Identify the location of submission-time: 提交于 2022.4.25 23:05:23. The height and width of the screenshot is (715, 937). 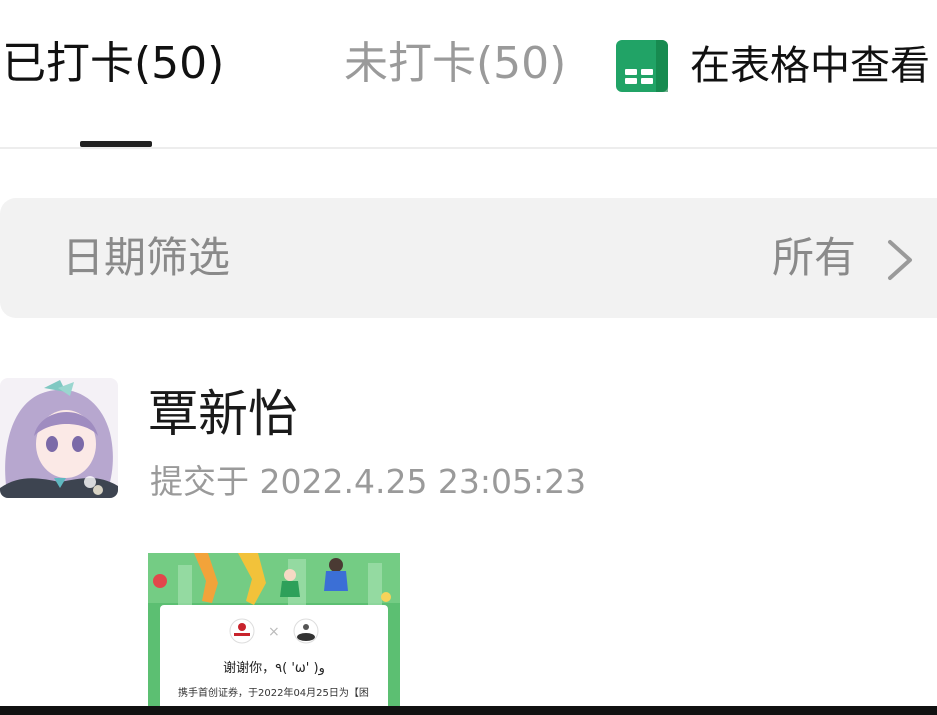
(368, 481).